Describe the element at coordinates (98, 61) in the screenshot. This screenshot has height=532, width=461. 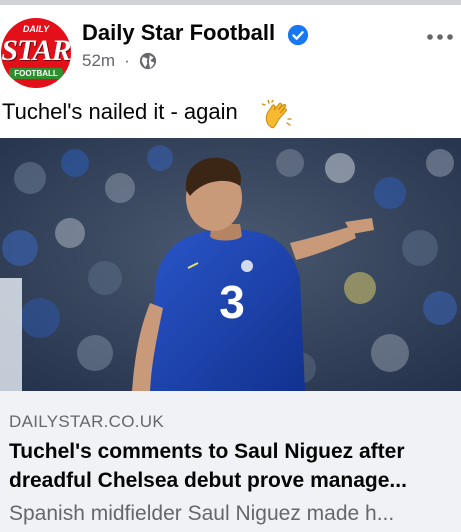
I see `post-timestamp: 52m` at that location.